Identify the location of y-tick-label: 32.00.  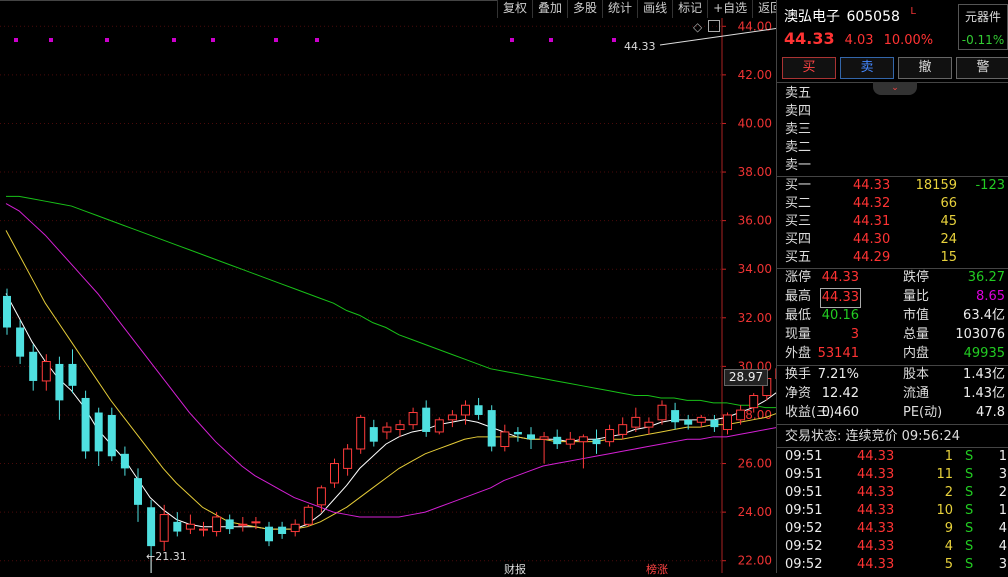
(755, 318).